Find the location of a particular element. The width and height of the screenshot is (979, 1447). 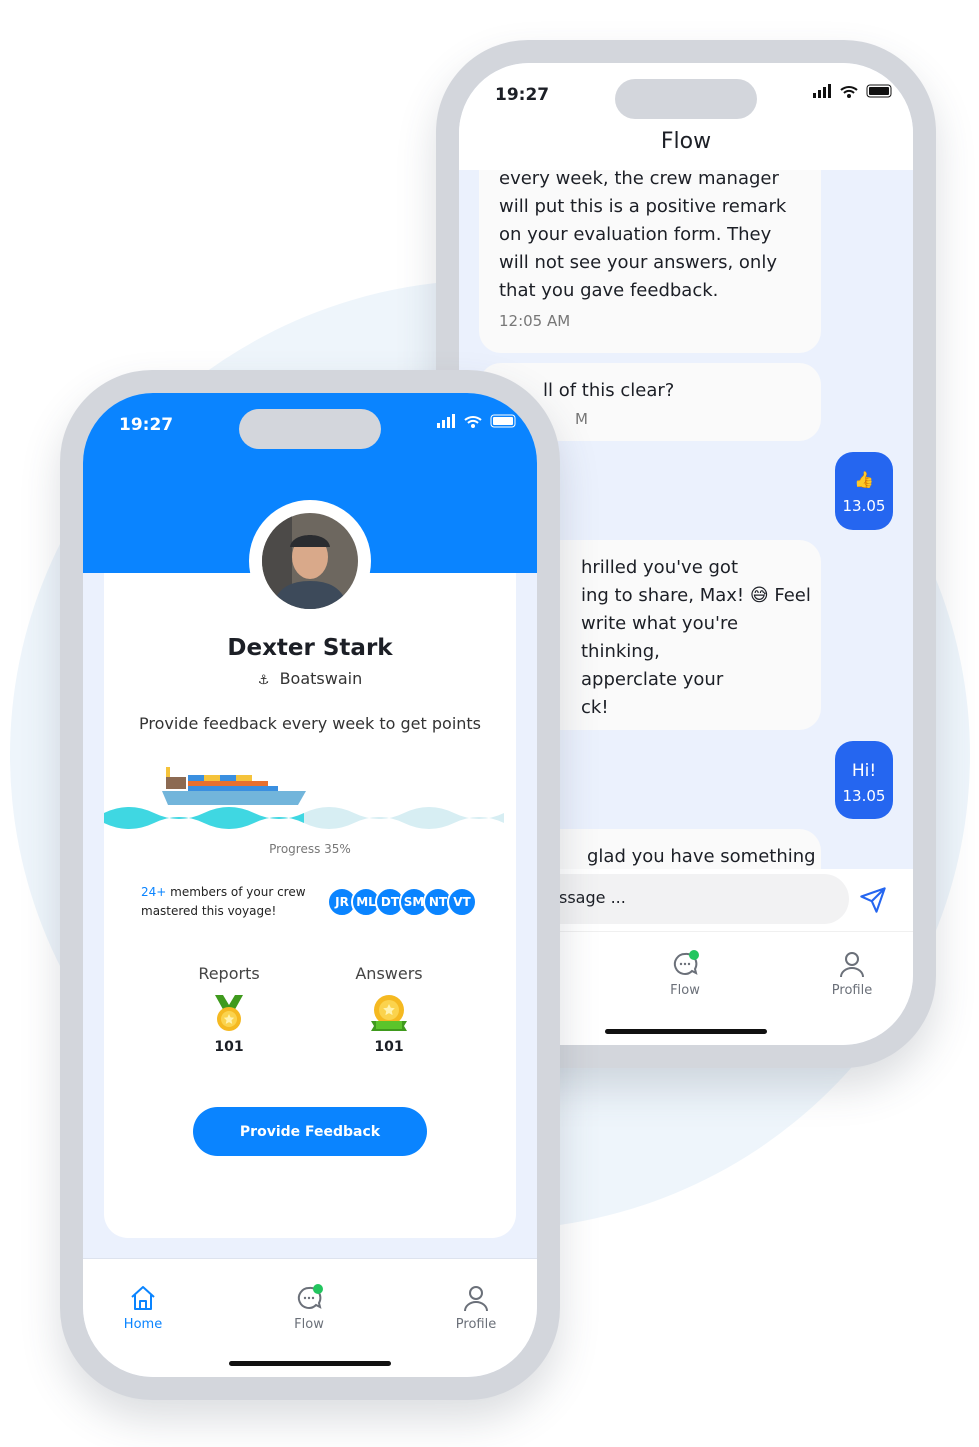

message-text: ll of this clear? is located at coordinates (609, 390).